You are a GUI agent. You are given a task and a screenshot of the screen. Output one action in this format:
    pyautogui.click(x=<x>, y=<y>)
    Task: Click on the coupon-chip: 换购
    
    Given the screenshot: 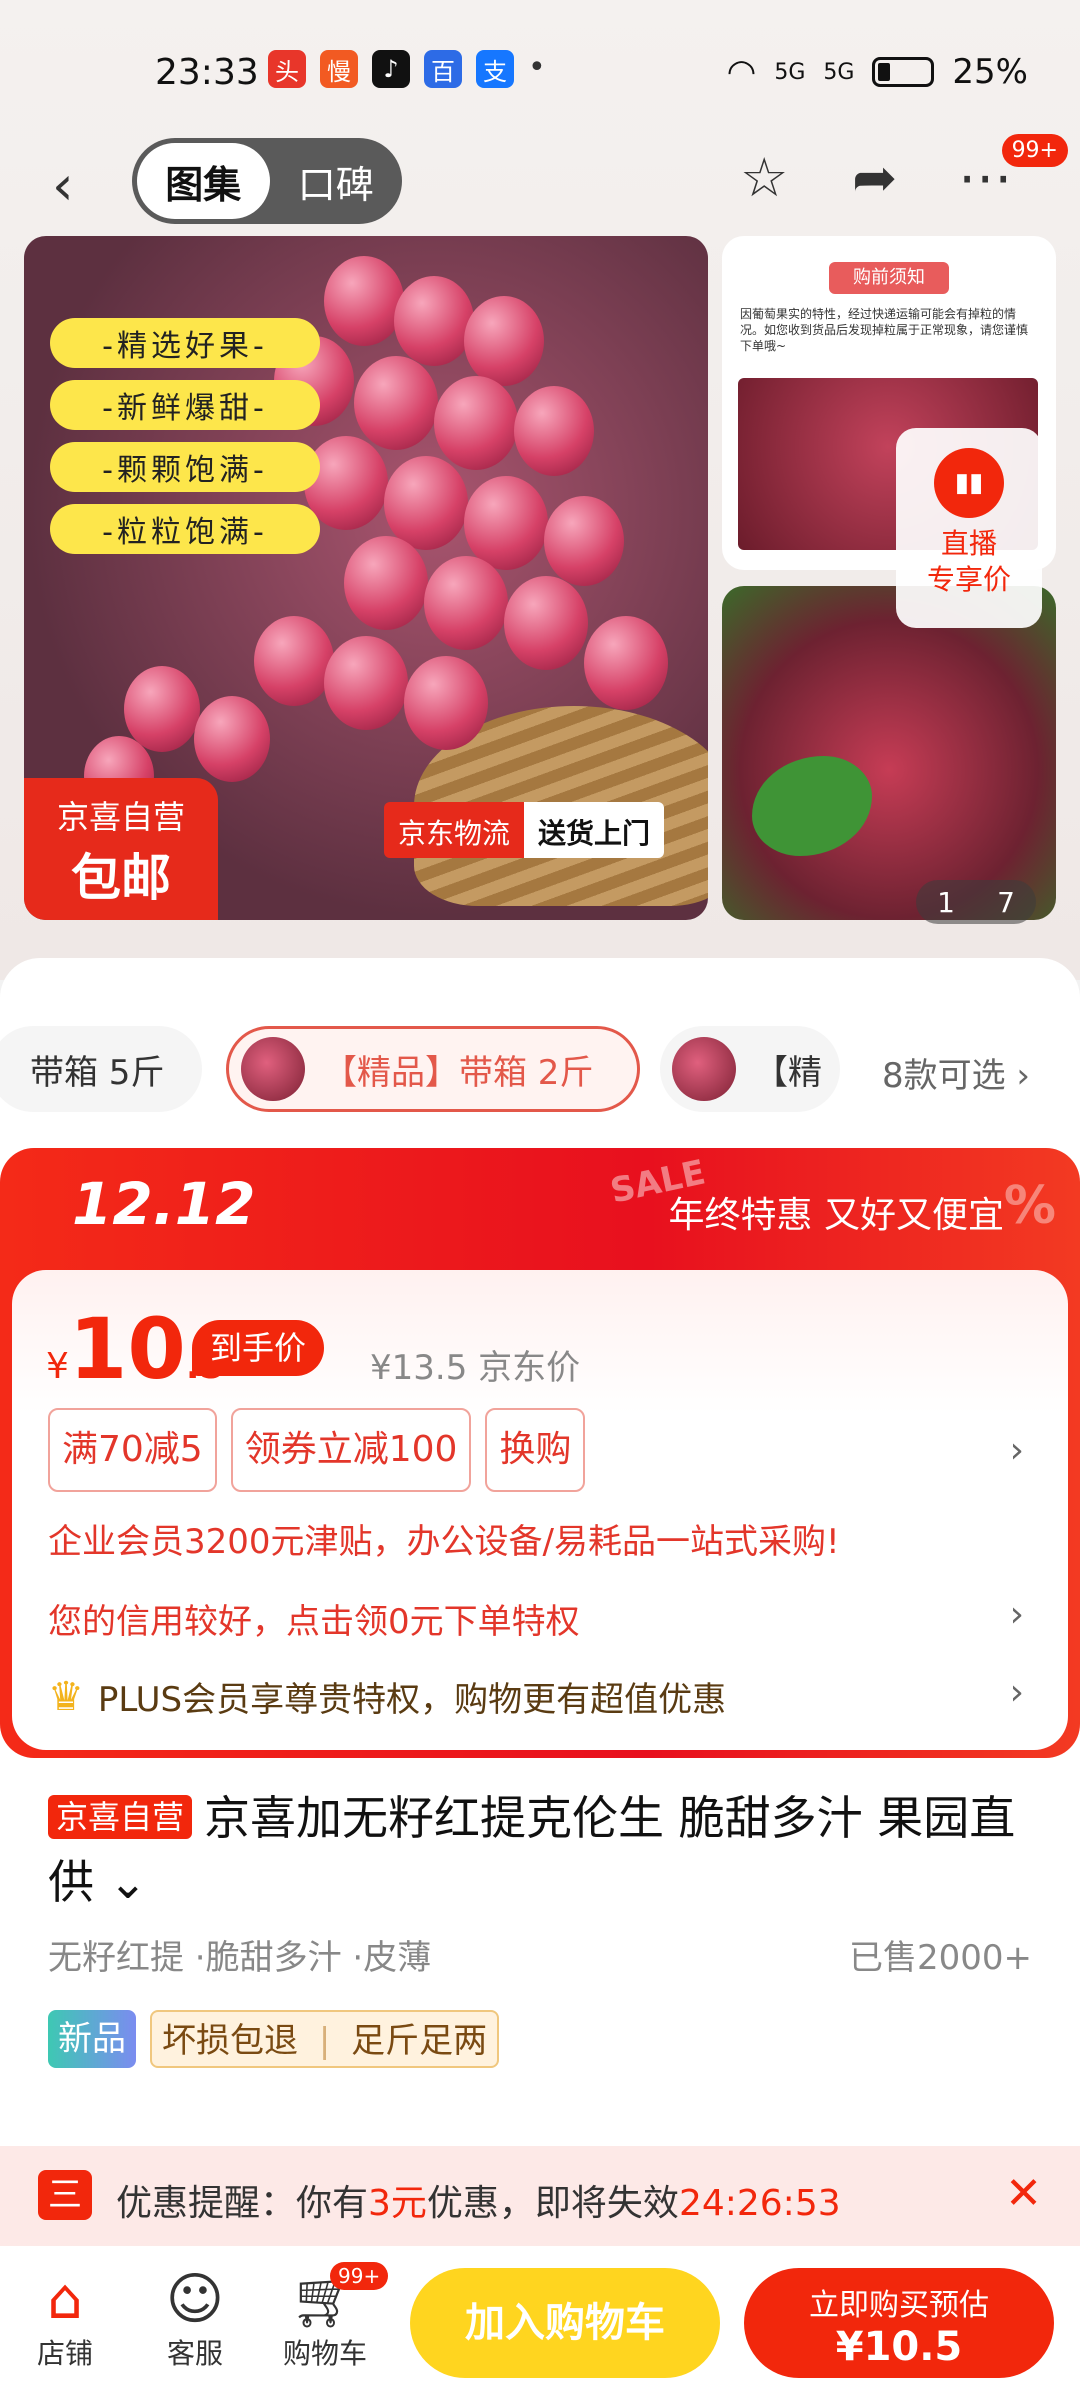 What is the action you would take?
    pyautogui.click(x=535, y=1450)
    